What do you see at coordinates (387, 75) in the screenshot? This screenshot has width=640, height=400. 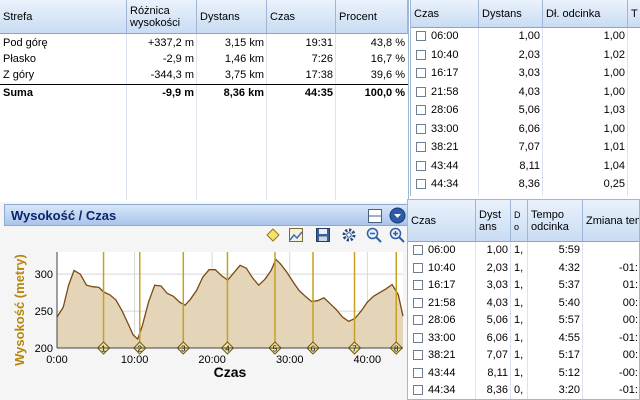 I see `zone-percent: 39,6 %` at bounding box center [387, 75].